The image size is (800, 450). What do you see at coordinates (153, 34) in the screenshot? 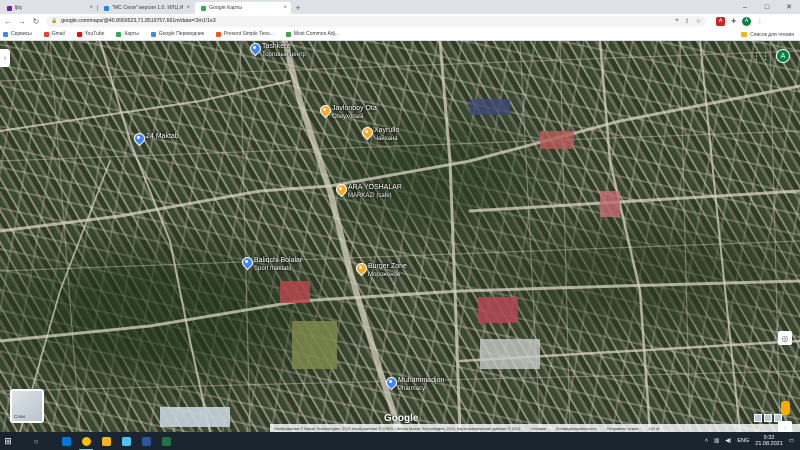
I see `translate-icon` at bounding box center [153, 34].